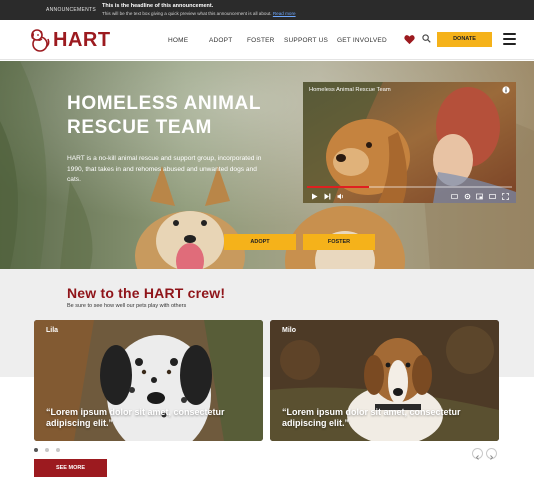  What do you see at coordinates (492, 196) in the screenshot?
I see `theater-icon` at bounding box center [492, 196].